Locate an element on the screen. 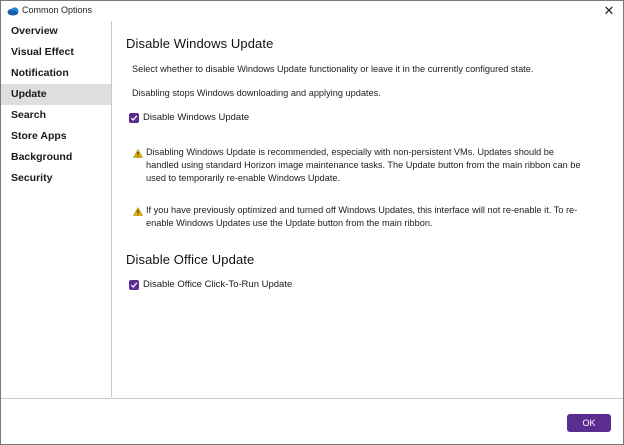 Image resolution: width=624 pixels, height=445 pixels. windows-update-heading: Disable Windows Update is located at coordinates (200, 43).